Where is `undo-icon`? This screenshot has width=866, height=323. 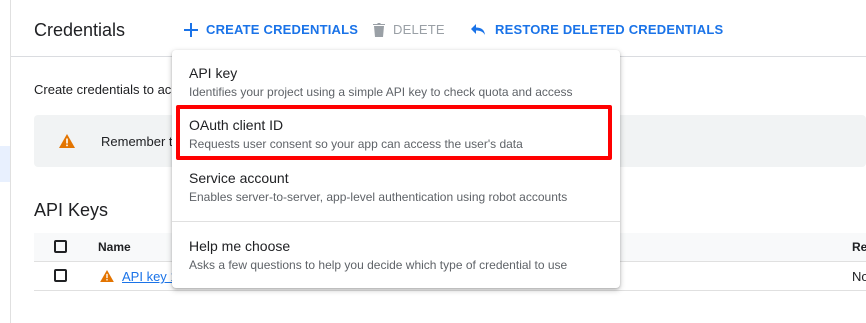
undo-icon is located at coordinates (479, 29).